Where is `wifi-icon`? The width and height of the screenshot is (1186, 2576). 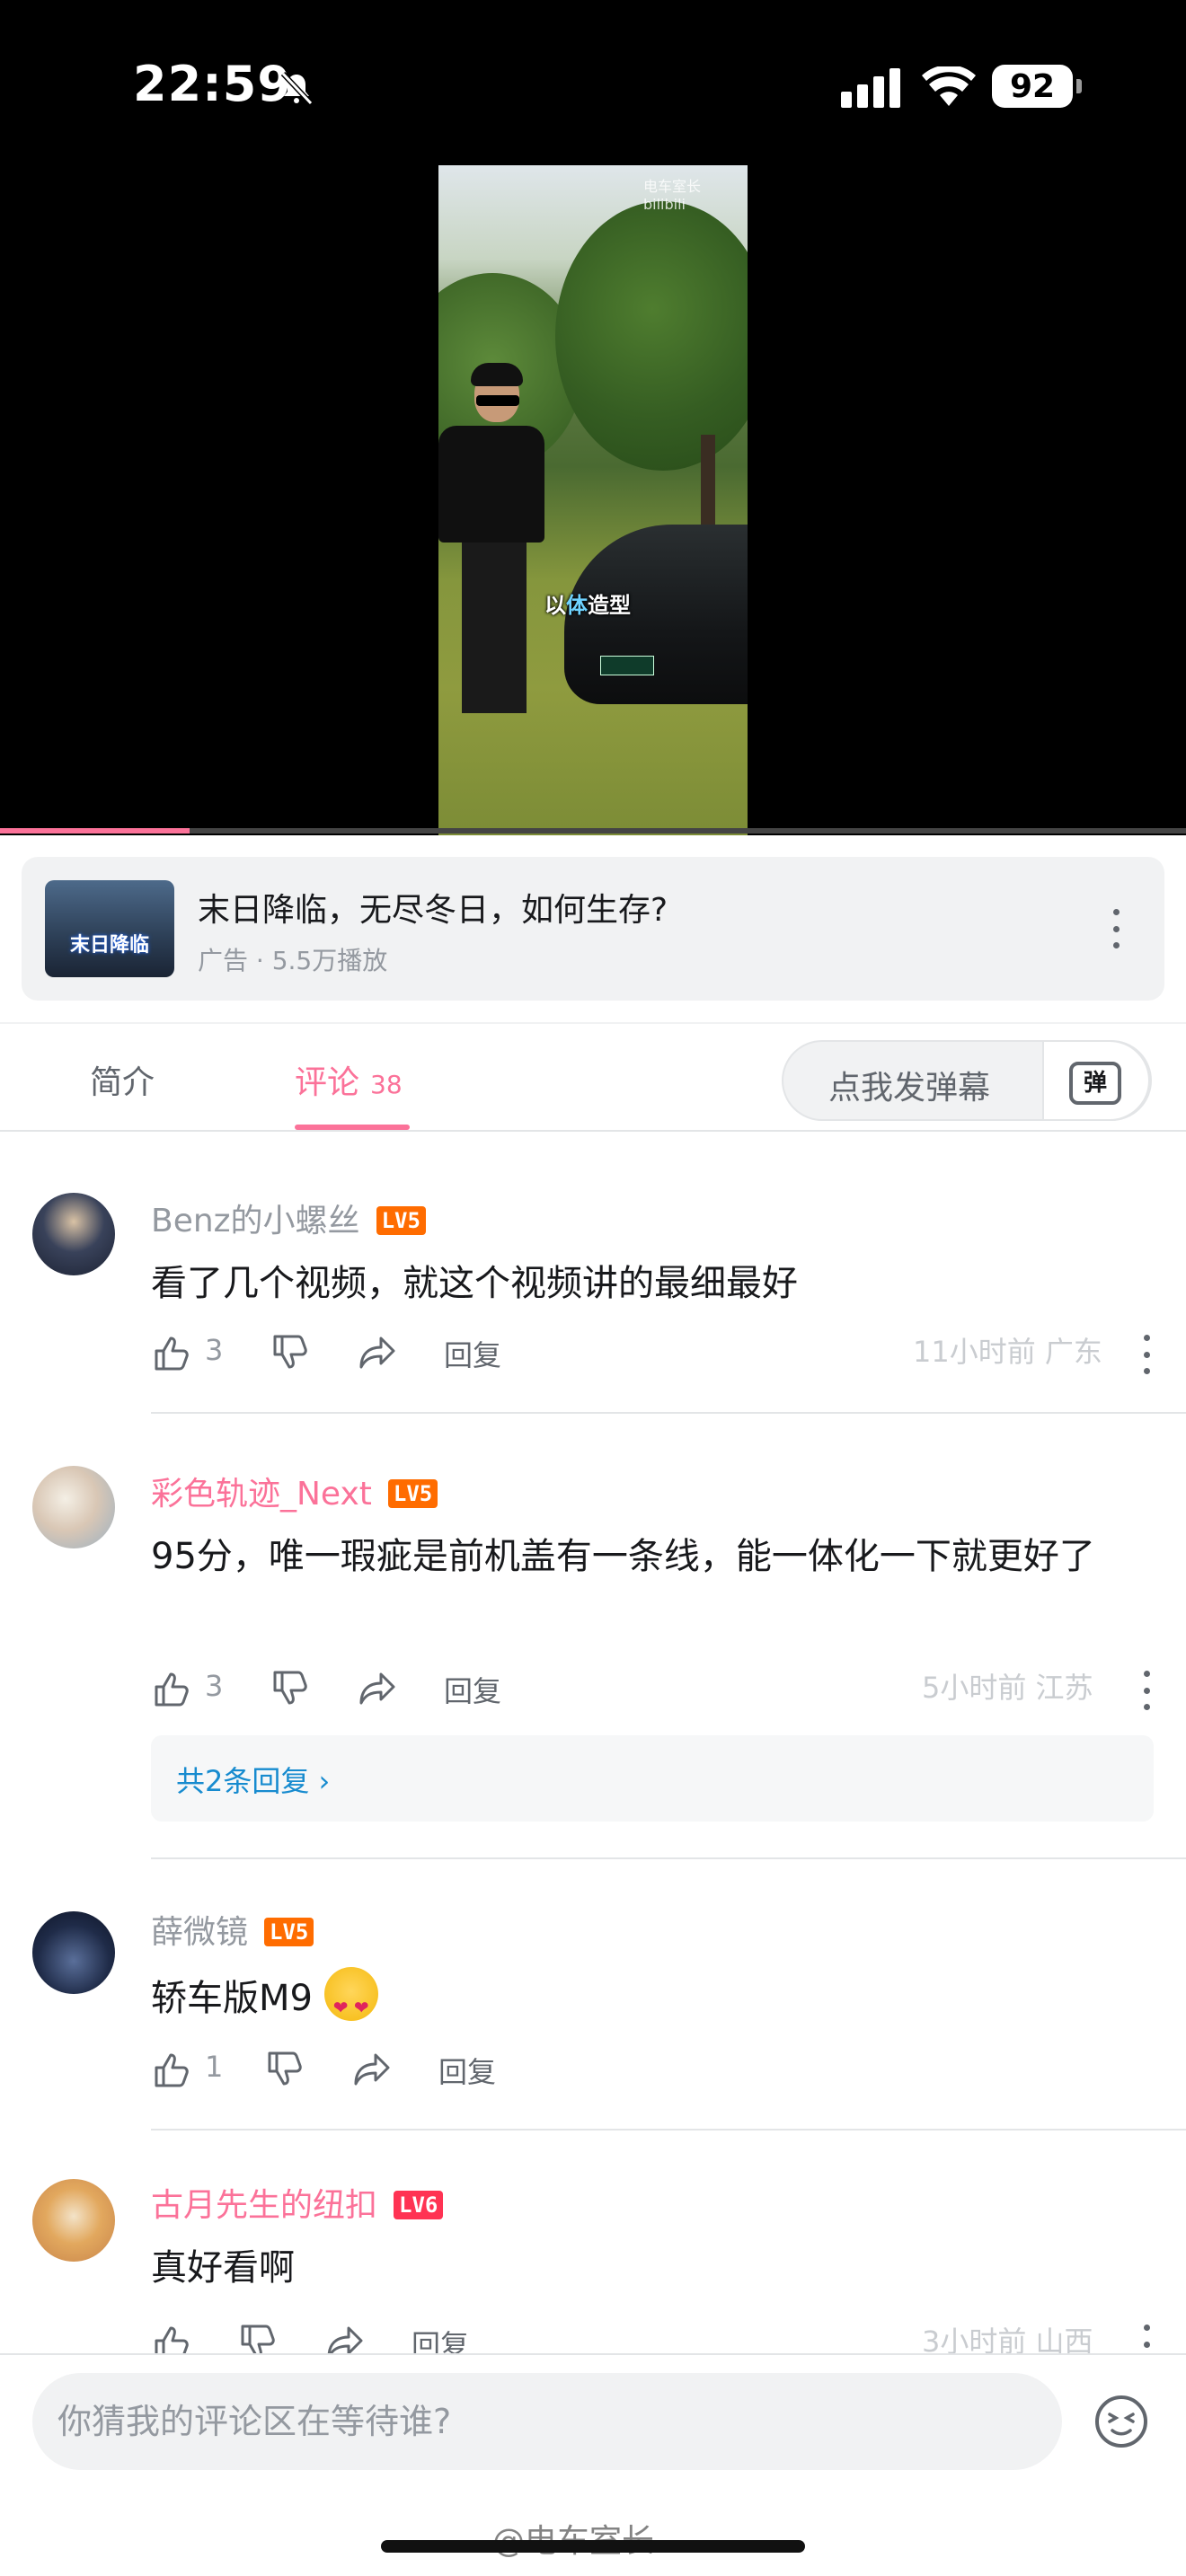 wifi-icon is located at coordinates (949, 86).